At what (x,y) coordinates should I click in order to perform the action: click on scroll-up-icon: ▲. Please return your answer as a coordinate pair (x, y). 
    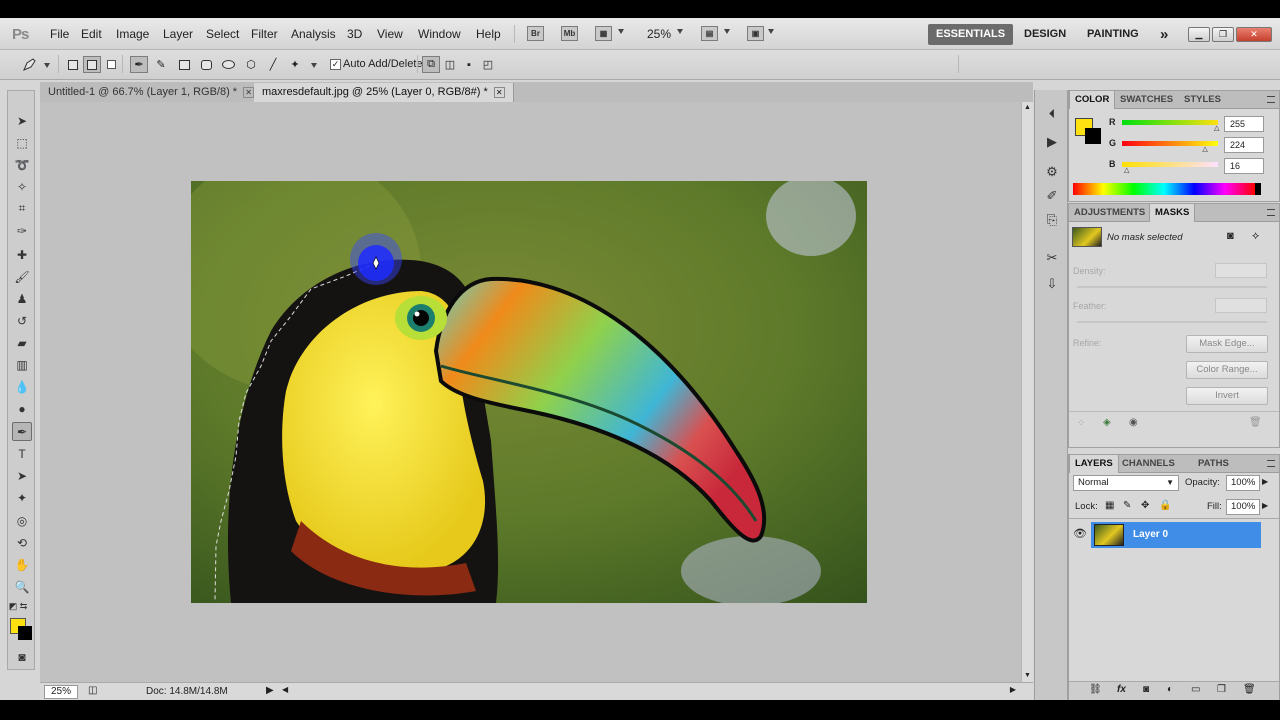
    Looking at the image, I should click on (1027, 107).